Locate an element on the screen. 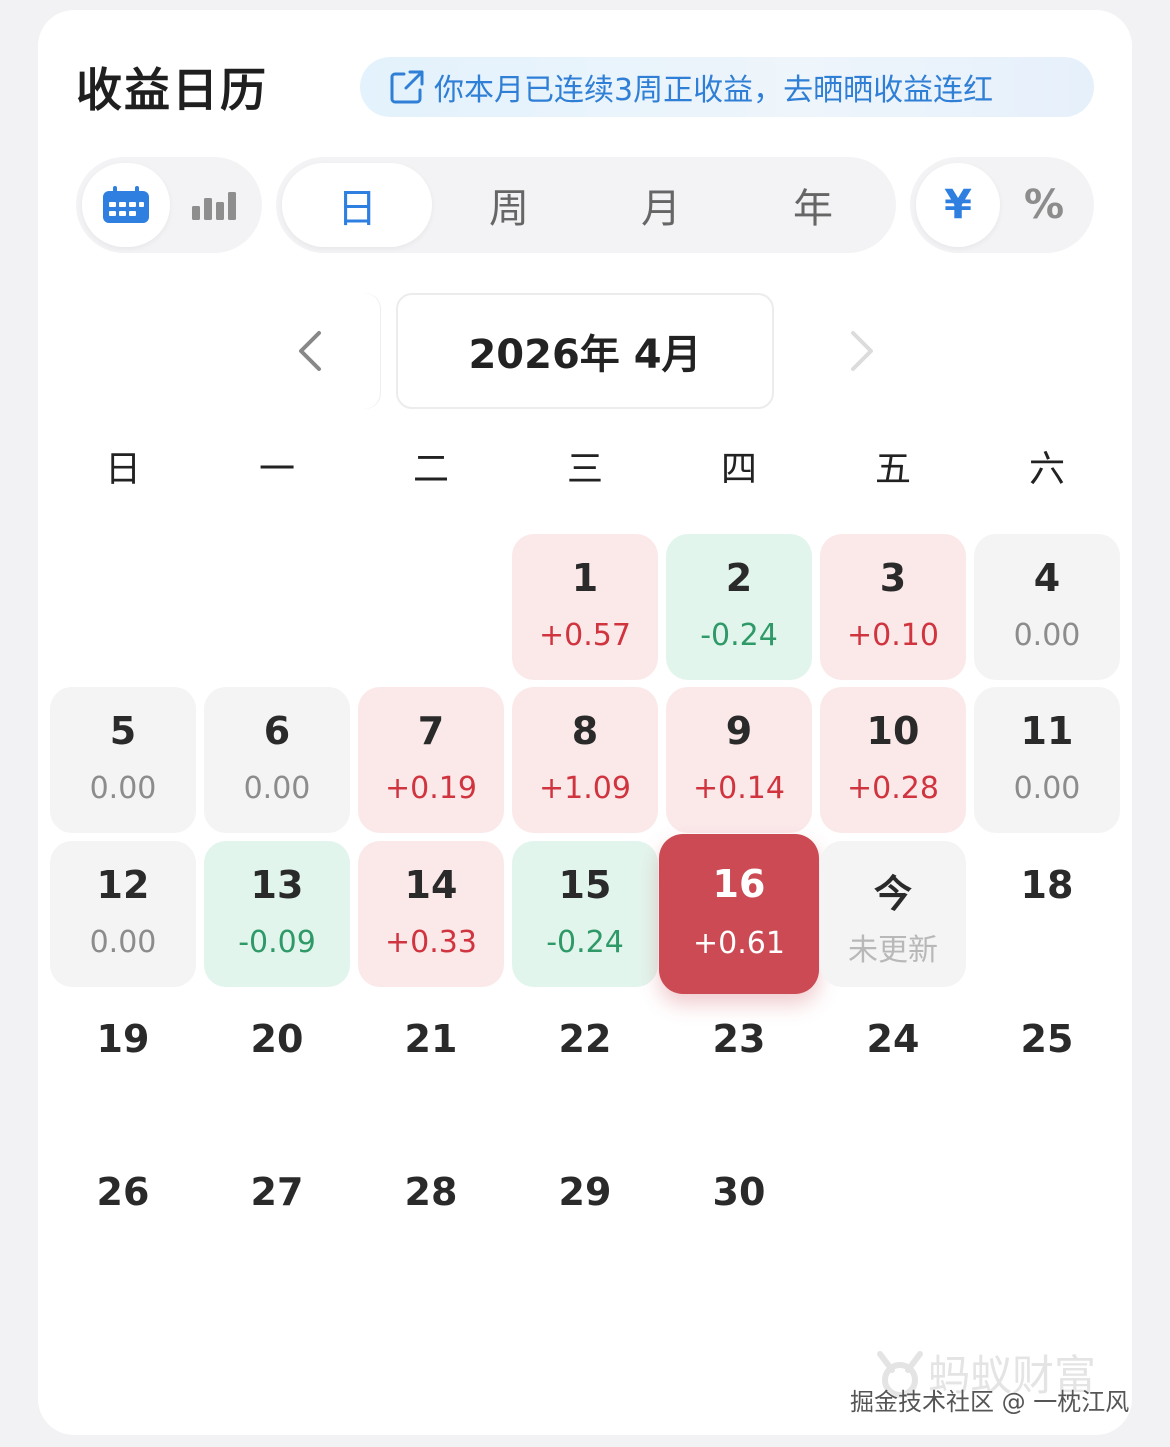 The width and height of the screenshot is (1170, 1447). streak-banner: 你本月已连续3周正收益，去晒晒收益连红 is located at coordinates (727, 87).